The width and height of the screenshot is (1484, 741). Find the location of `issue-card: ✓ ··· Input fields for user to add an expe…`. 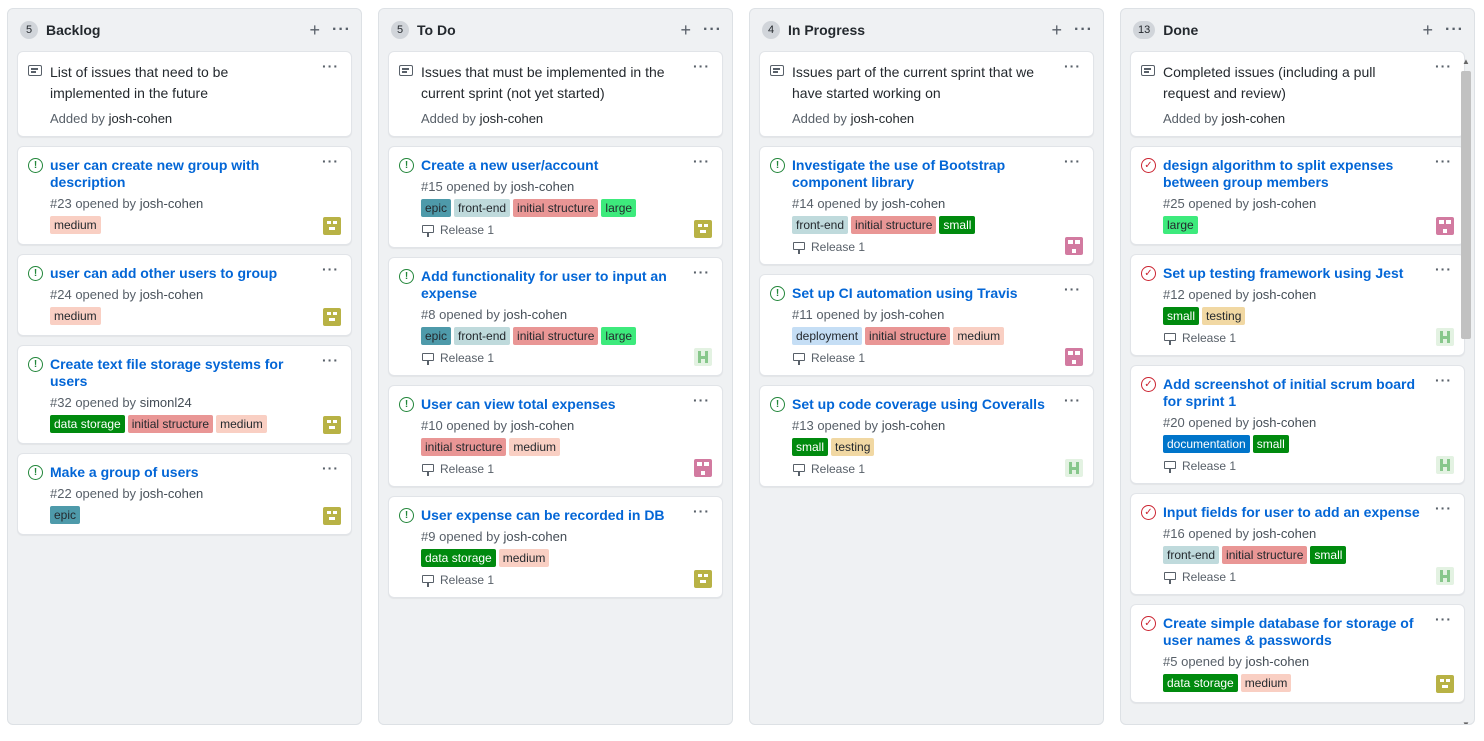

issue-card: ✓ ··· Input fields for user to add an expe… is located at coordinates (1297, 544).